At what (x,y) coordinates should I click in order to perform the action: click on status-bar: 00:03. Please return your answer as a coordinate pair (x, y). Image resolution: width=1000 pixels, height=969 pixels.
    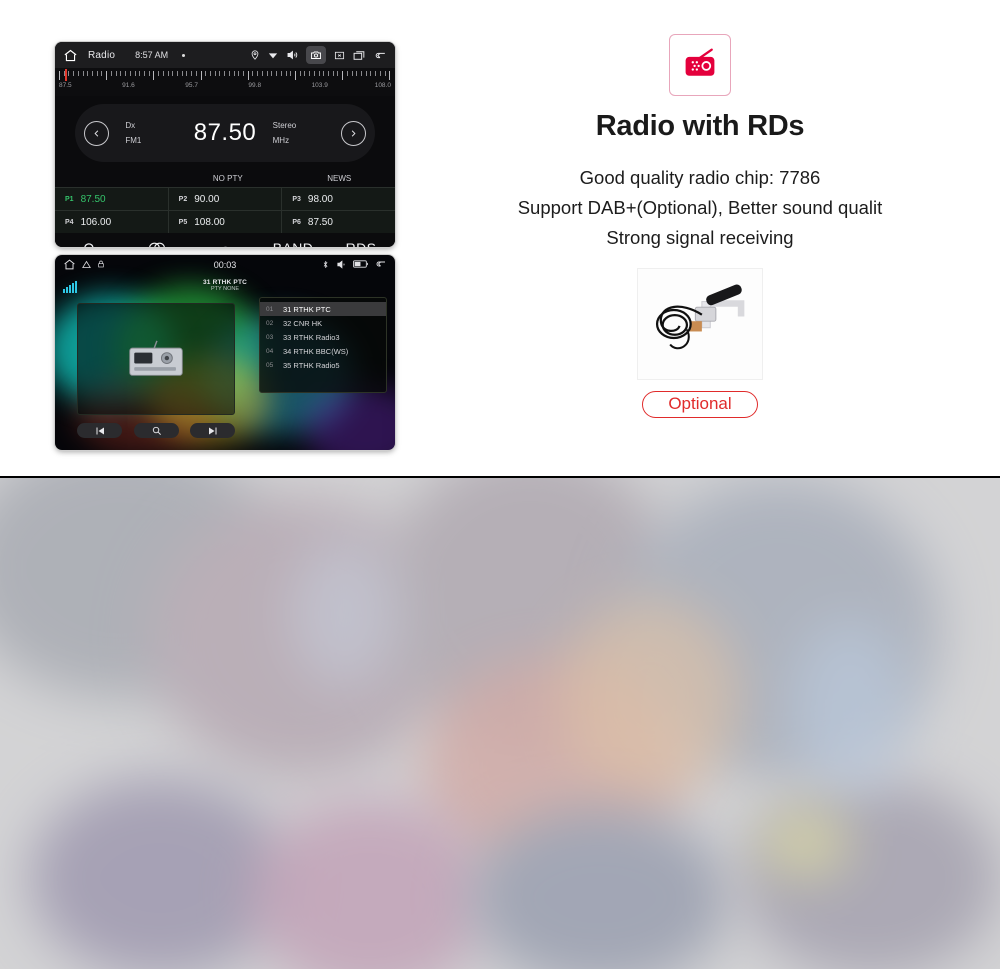
    Looking at the image, I should click on (225, 265).